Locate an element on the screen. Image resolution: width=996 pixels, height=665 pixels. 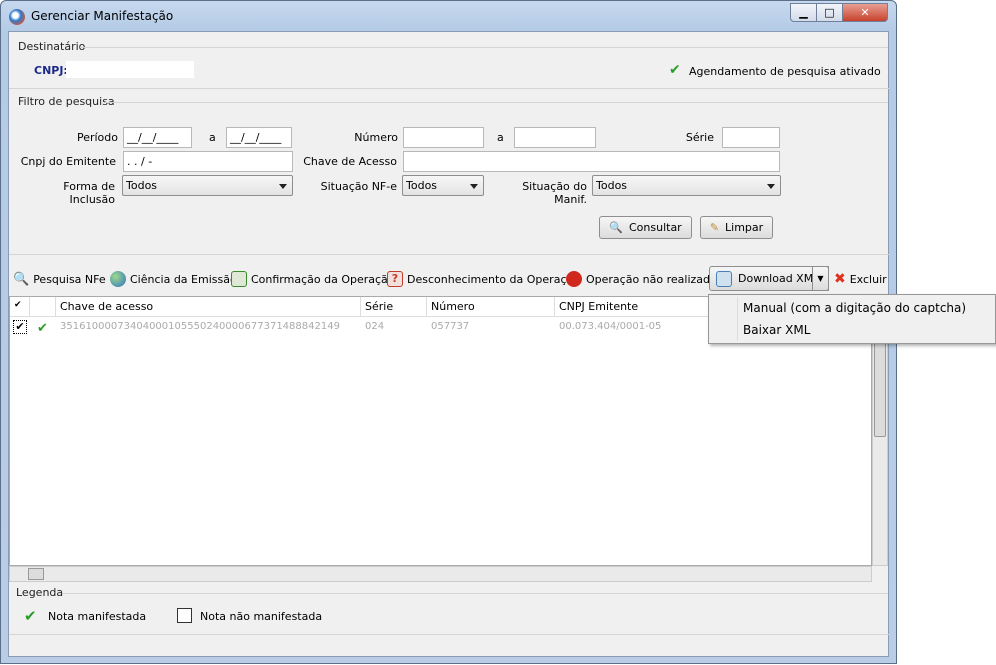
empty-box-icon is located at coordinates (184, 615).